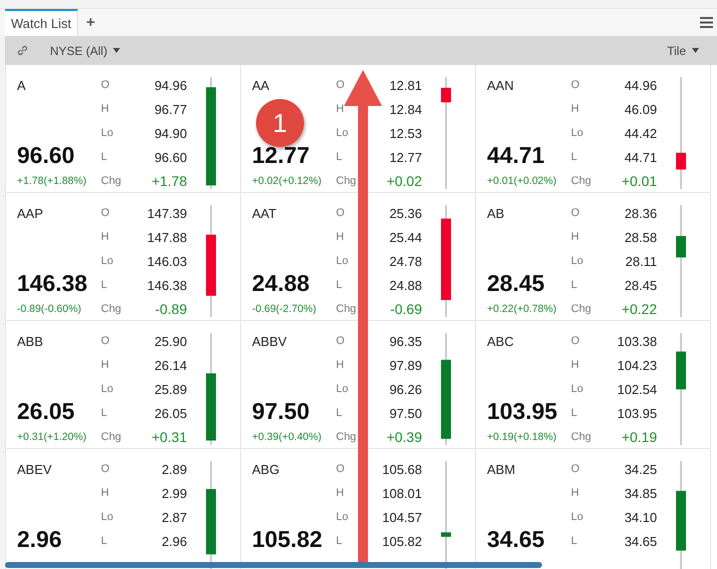  Describe the element at coordinates (640, 493) in the screenshot. I see `stat-value: 34.85` at that location.